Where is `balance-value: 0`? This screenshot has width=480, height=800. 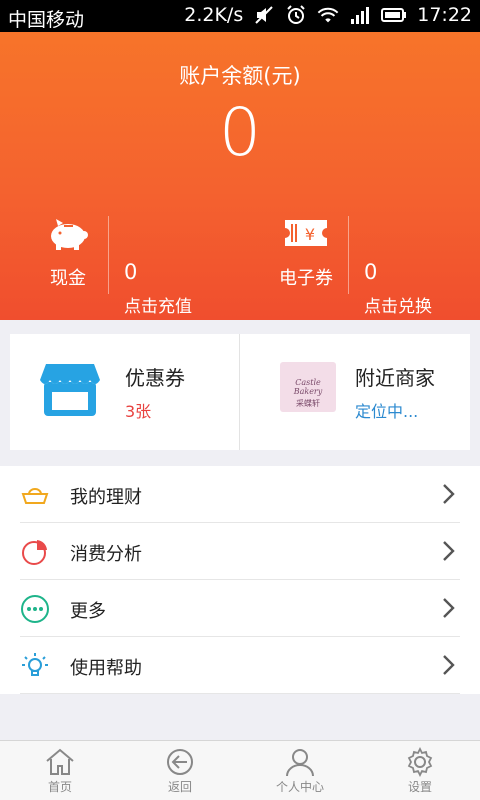 balance-value: 0 is located at coordinates (240, 132).